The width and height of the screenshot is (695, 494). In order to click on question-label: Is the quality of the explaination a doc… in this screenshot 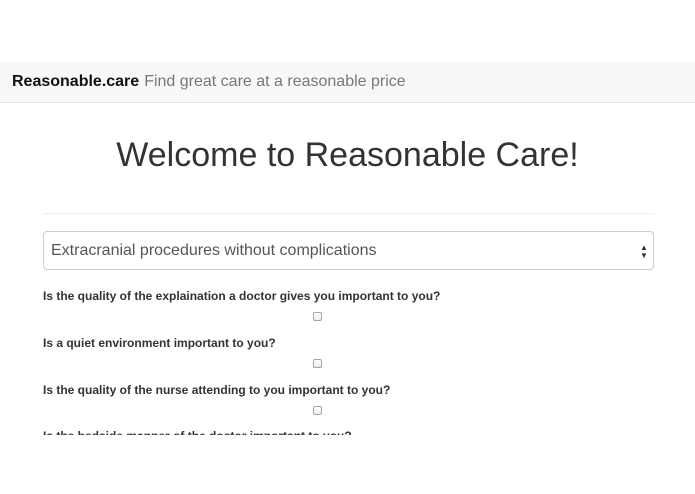, I will do `click(242, 296)`.